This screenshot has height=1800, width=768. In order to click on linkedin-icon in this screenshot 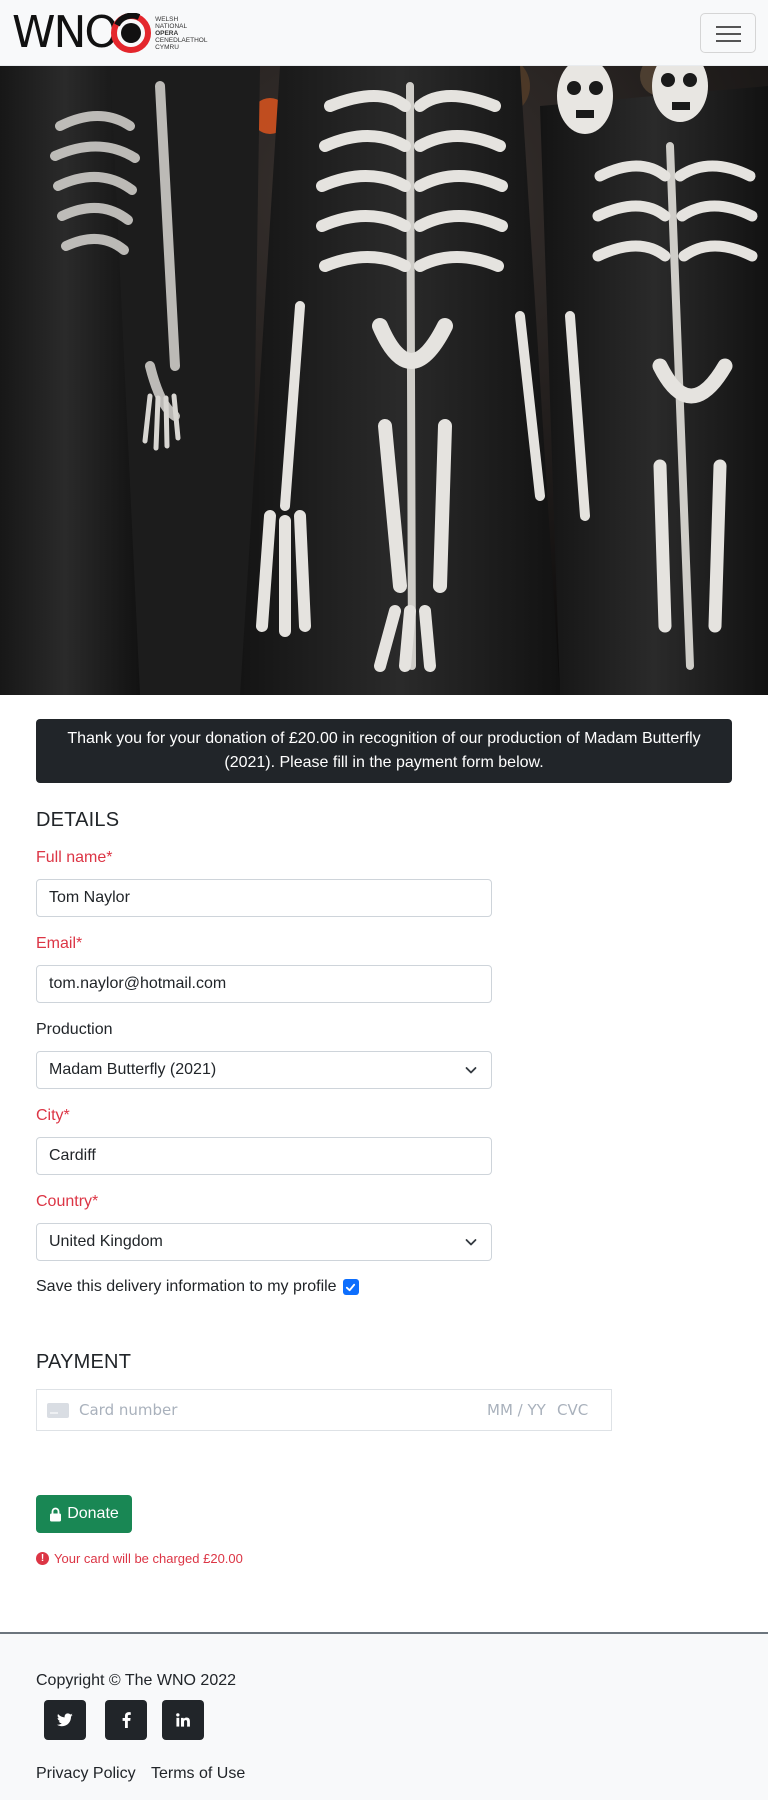, I will do `click(183, 1720)`.